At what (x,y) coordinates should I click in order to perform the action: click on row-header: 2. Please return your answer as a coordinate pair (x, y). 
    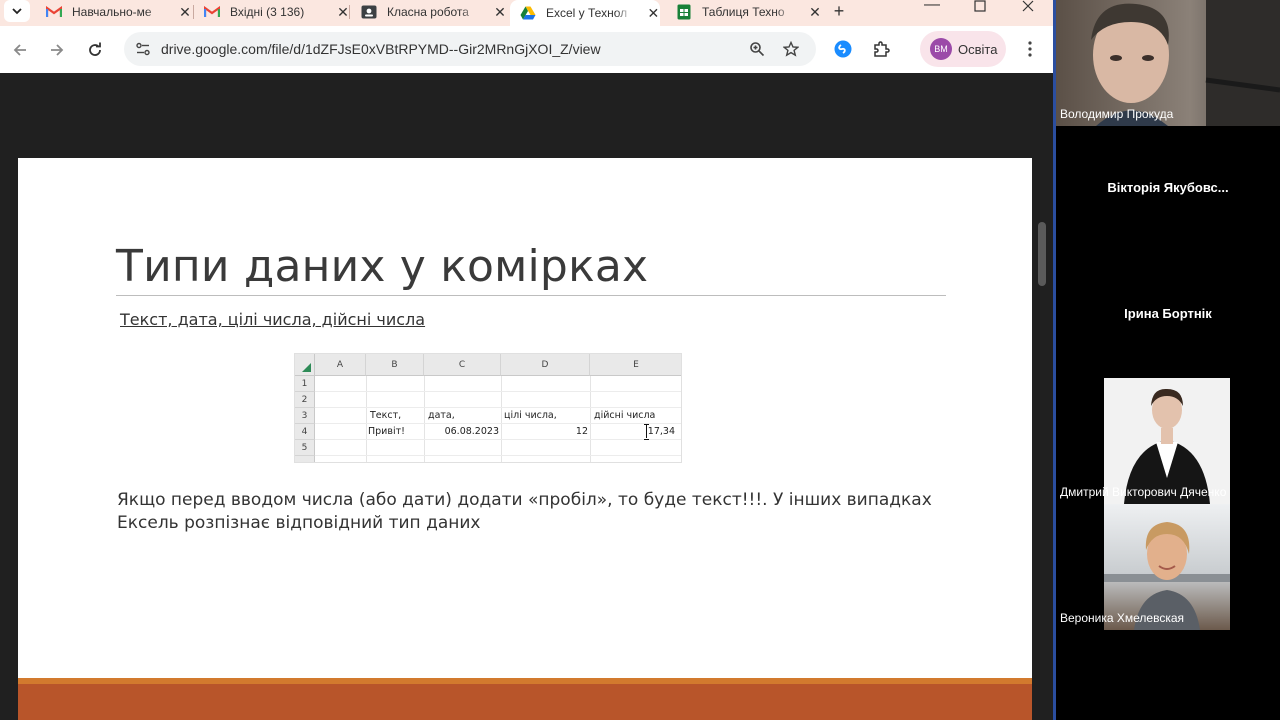
    Looking at the image, I should click on (305, 400).